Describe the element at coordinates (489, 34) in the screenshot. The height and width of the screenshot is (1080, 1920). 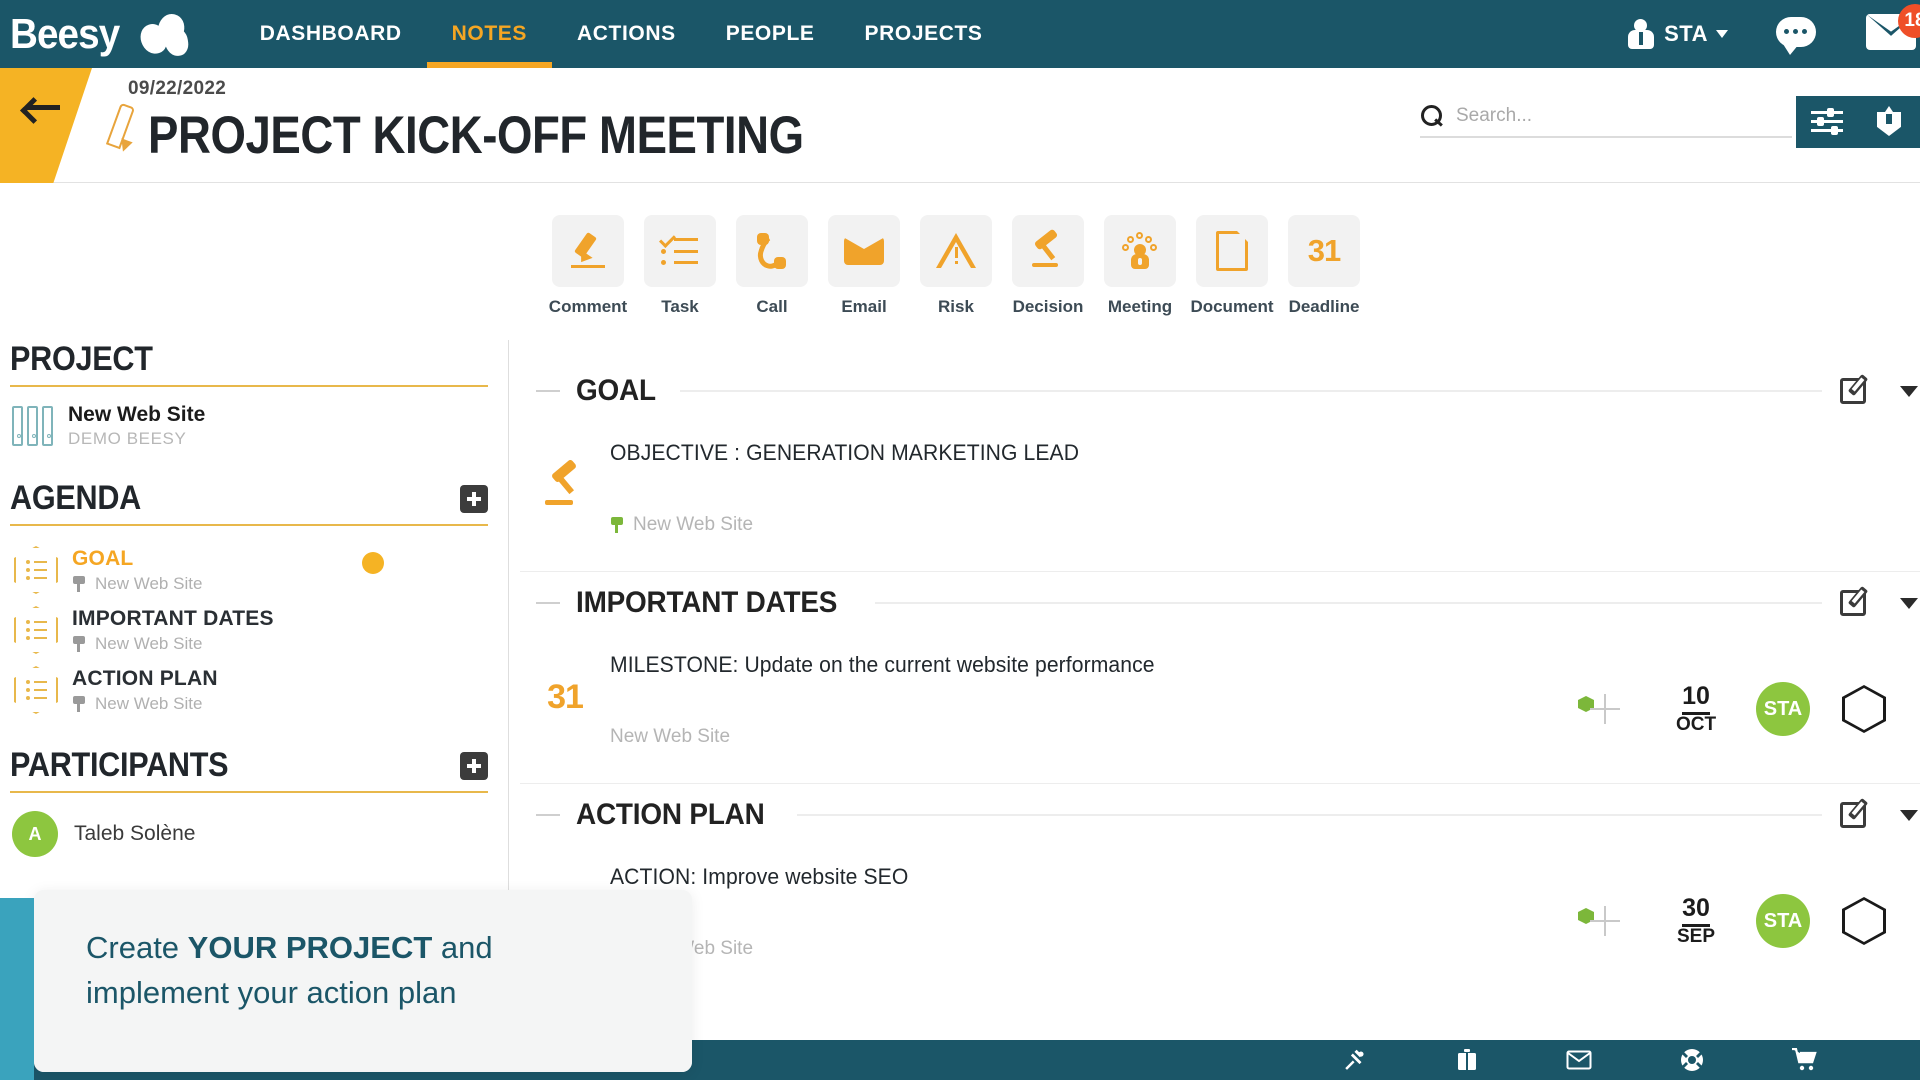
I see `nav-item-notes: NOTES` at that location.